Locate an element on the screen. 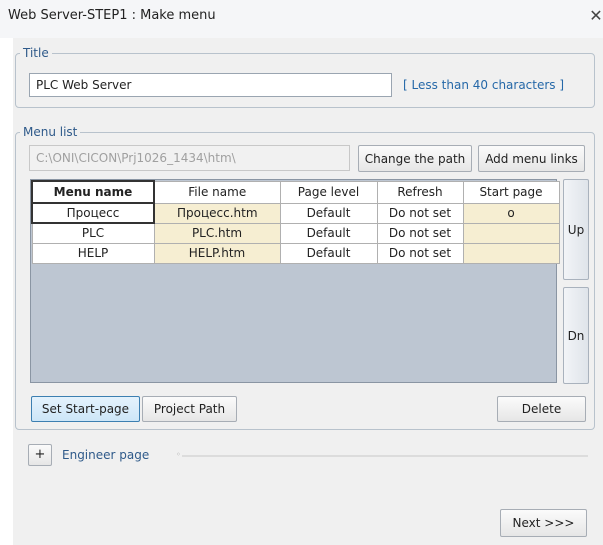  section-divider is located at coordinates (385, 456).